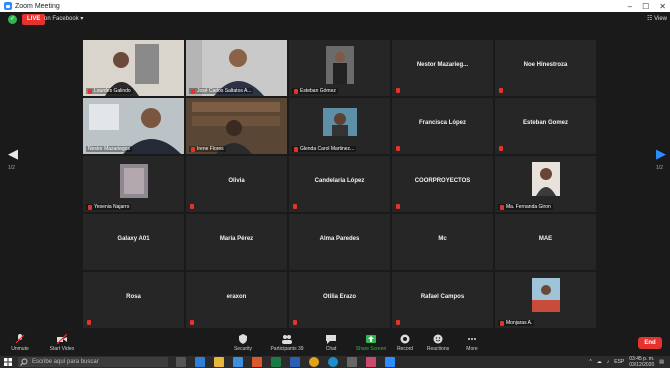 The image size is (670, 368). What do you see at coordinates (657, 18) in the screenshot?
I see `view-button: ☷ View` at bounding box center [657, 18].